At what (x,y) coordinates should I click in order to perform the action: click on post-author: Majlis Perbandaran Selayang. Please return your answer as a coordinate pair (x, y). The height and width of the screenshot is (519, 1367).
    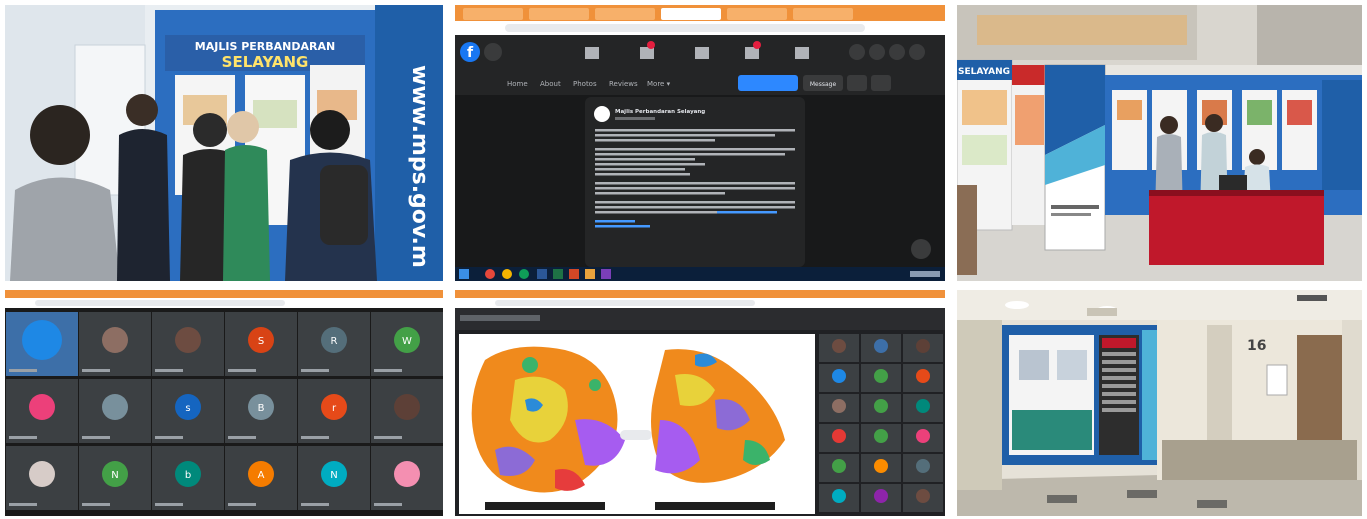
    Looking at the image, I should click on (660, 112).